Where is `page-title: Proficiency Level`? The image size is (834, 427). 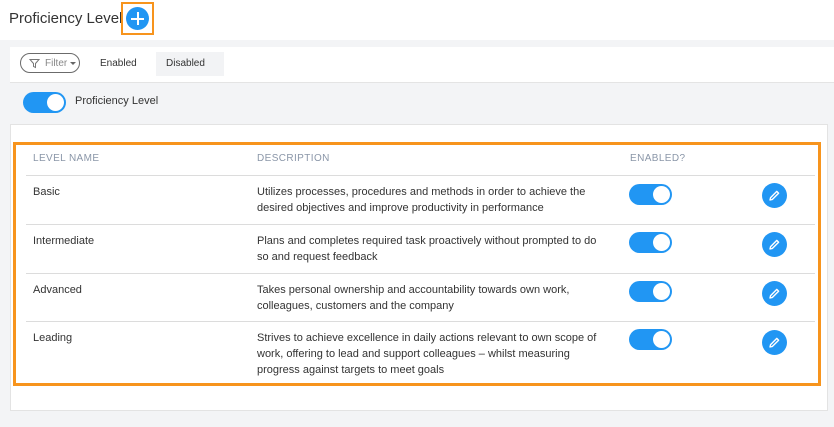 page-title: Proficiency Level is located at coordinates (66, 18).